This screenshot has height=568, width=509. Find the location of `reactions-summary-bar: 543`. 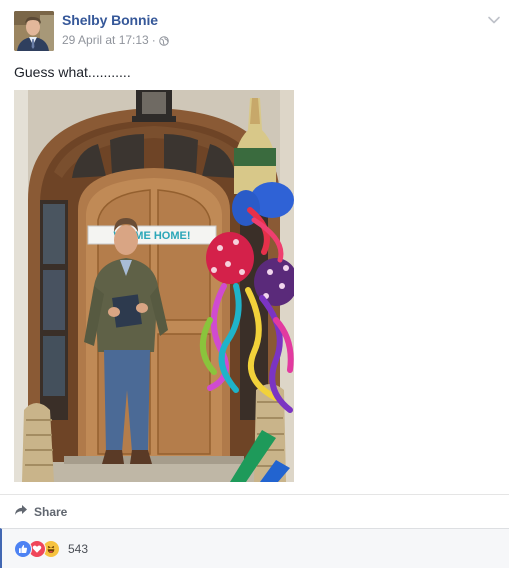

reactions-summary-bar: 543 is located at coordinates (254, 548).